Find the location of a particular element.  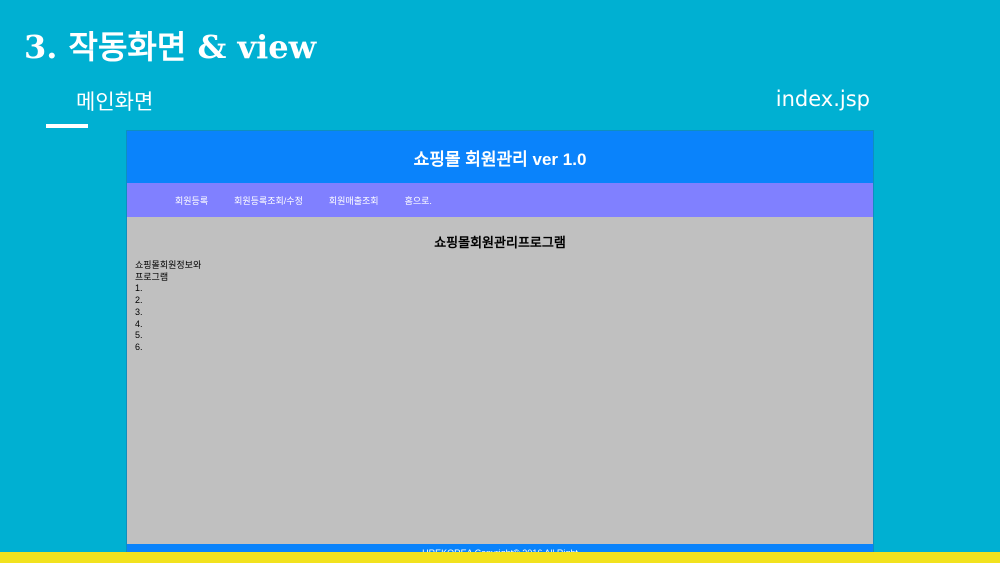

nav-link-member-list-edit: 회원등록조회/수정 is located at coordinates (268, 200).